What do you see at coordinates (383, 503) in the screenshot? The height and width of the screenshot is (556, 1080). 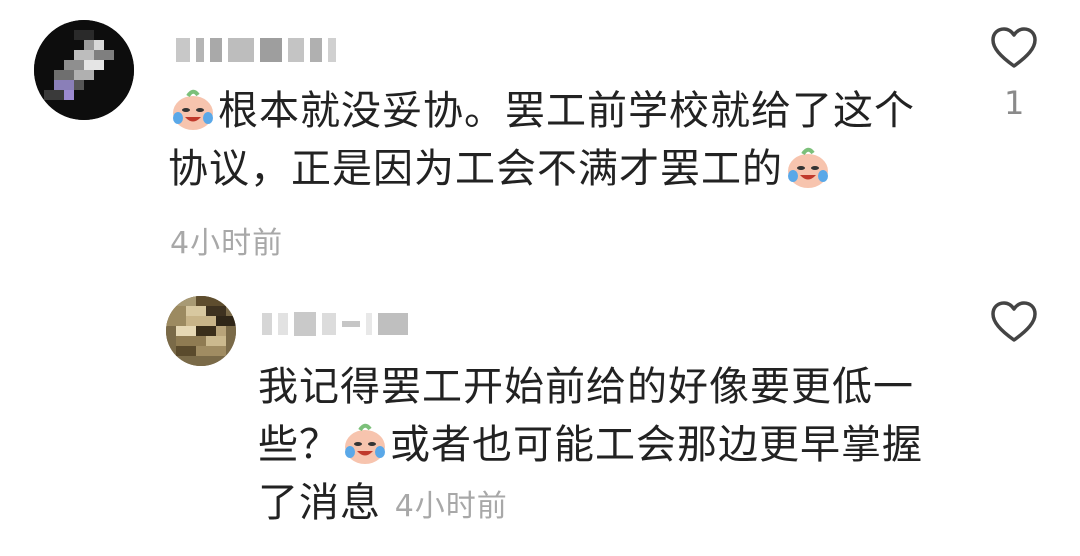 I see `reply-line-3: 了消息 4小时前` at bounding box center [383, 503].